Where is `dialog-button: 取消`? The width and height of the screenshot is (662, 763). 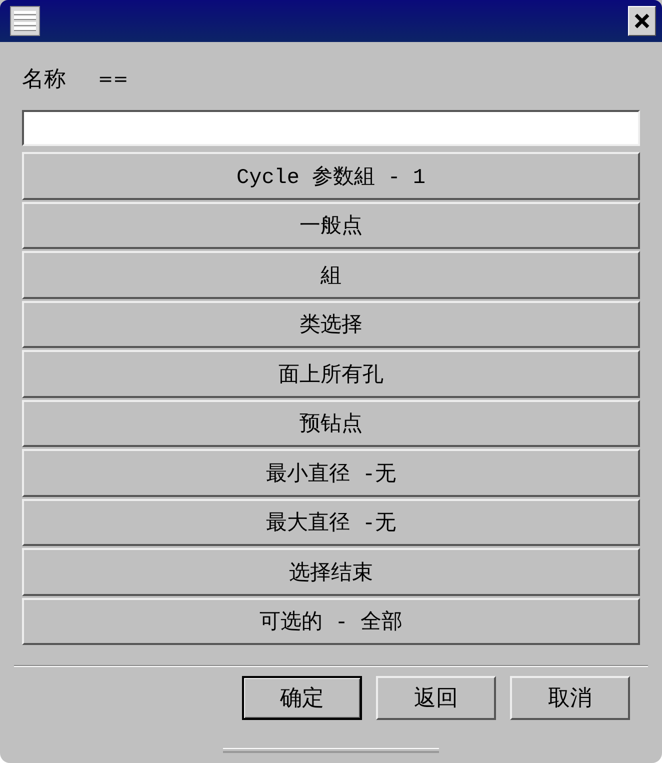
dialog-button: 取消 is located at coordinates (570, 698).